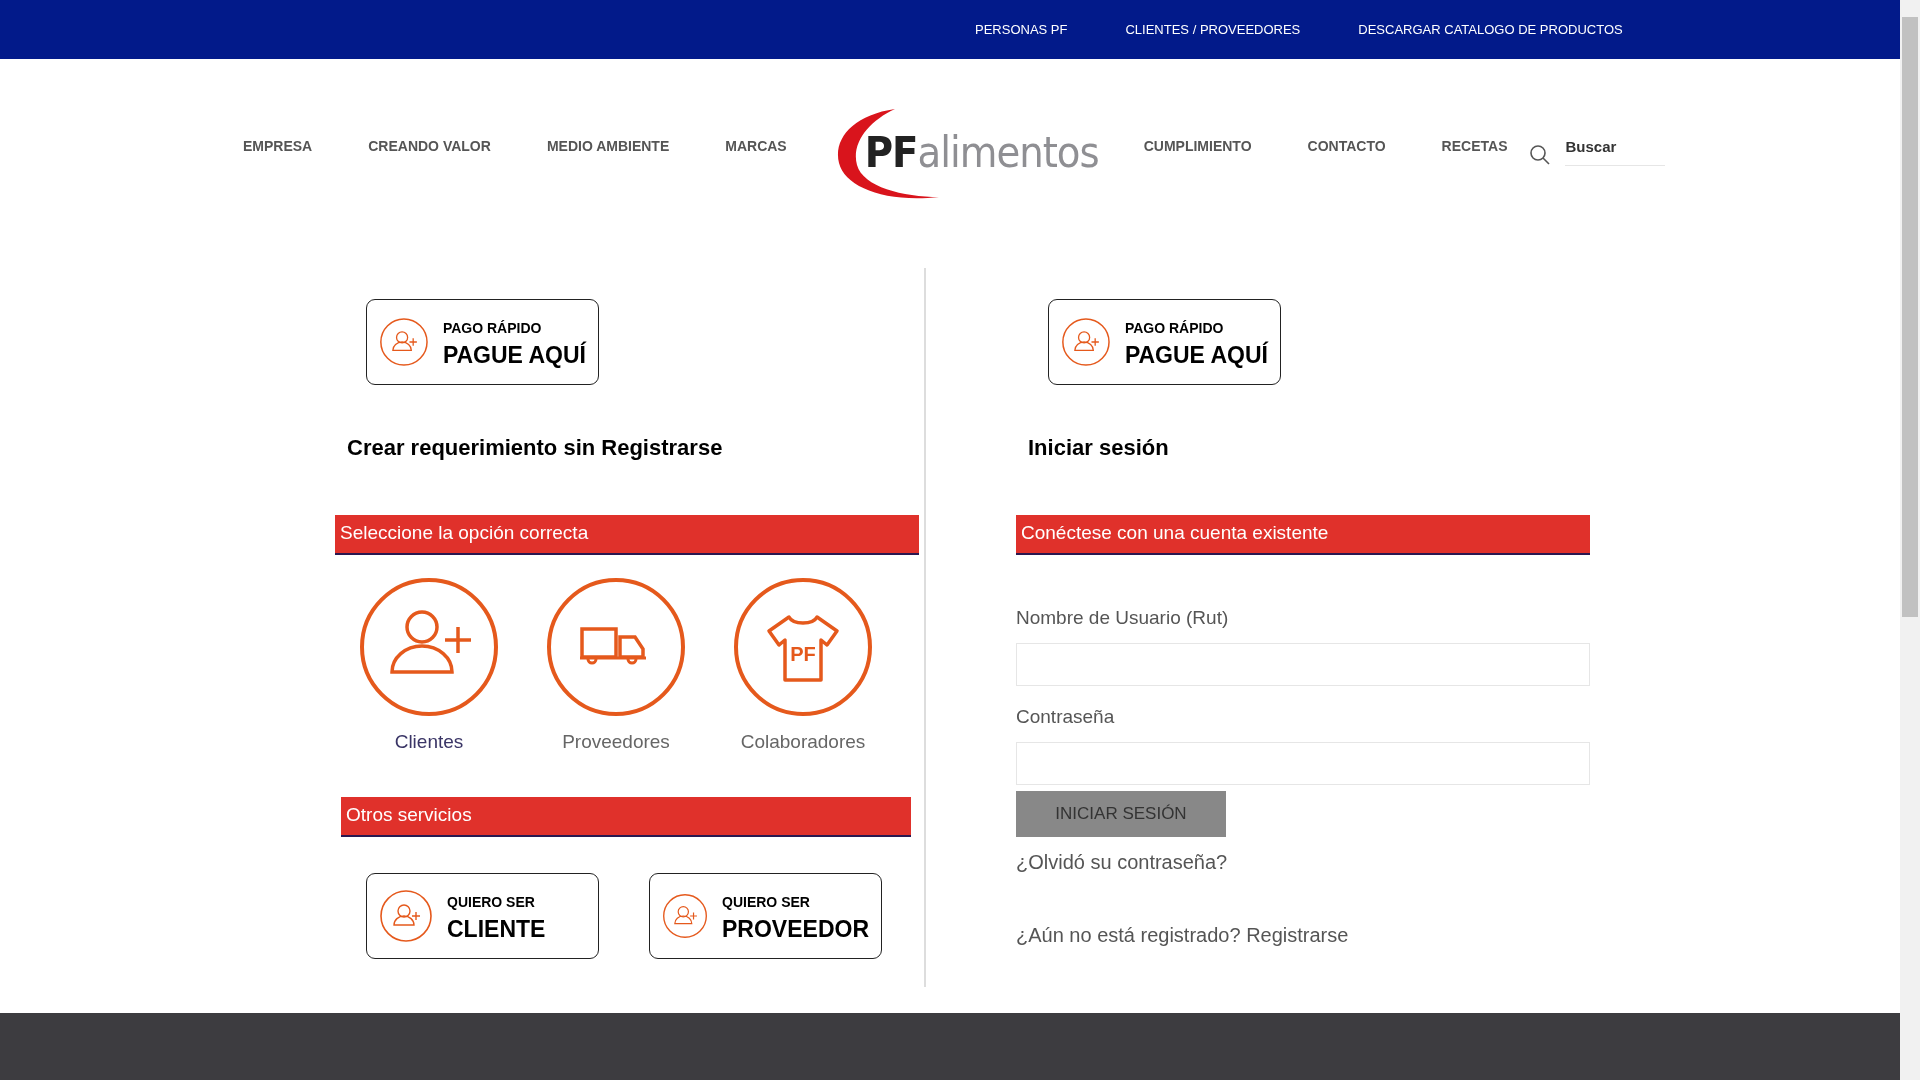 The height and width of the screenshot is (1080, 1920). Describe the element at coordinates (756, 146) in the screenshot. I see `nav-link: MARCAS` at that location.